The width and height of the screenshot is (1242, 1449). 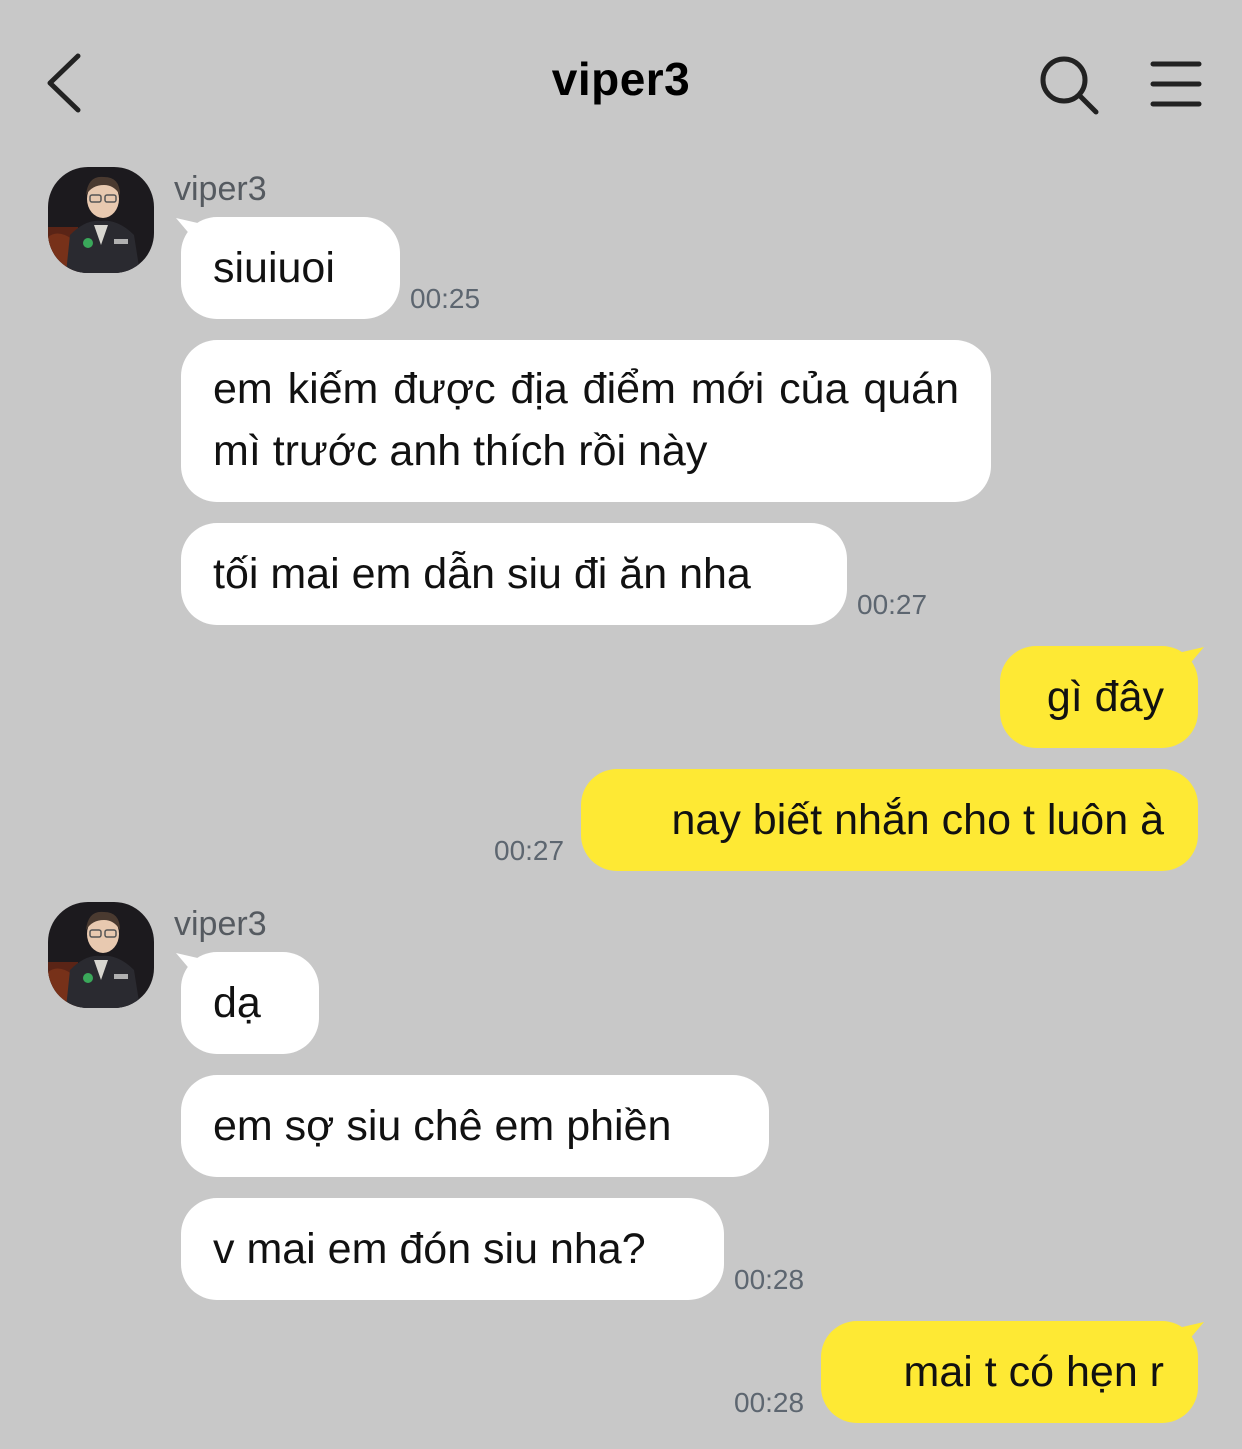 I want to click on message-bubble: gì đây, so click(x=1099, y=697).